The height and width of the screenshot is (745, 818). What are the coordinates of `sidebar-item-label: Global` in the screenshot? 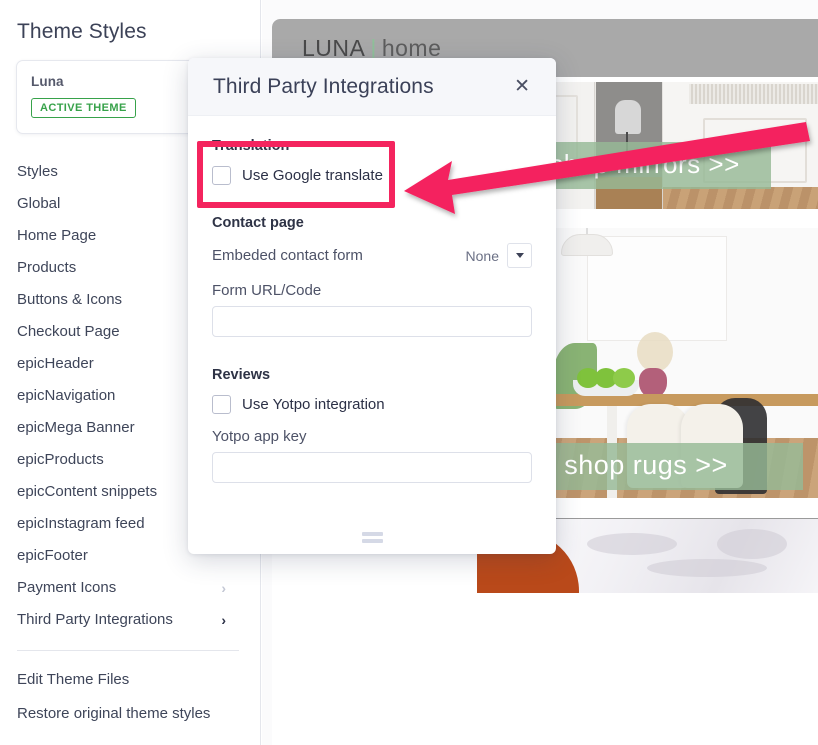 It's located at (39, 203).